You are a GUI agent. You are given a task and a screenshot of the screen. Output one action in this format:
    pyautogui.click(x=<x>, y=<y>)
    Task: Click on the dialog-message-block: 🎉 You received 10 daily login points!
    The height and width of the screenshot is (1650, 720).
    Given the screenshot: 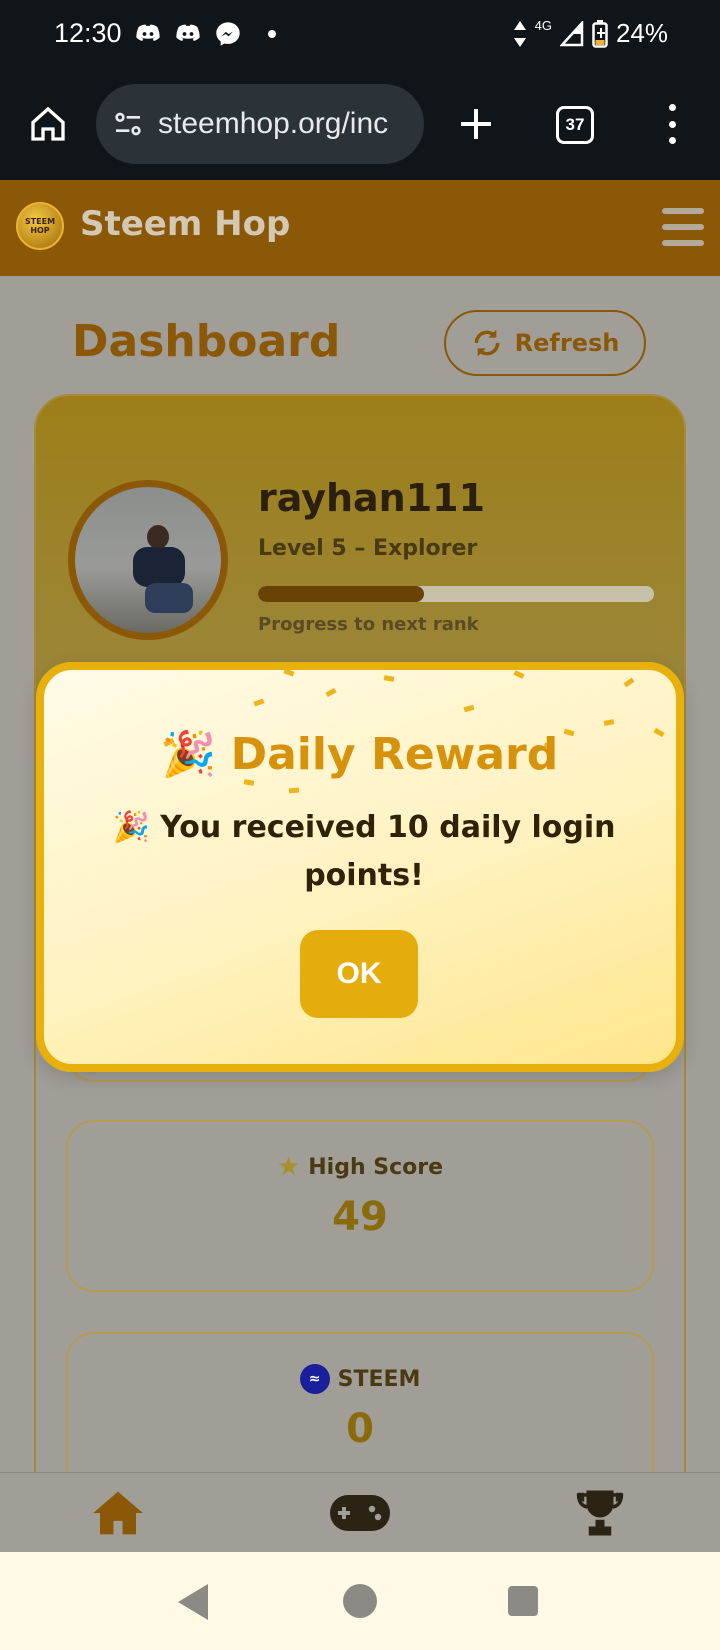 What is the action you would take?
    pyautogui.click(x=364, y=852)
    